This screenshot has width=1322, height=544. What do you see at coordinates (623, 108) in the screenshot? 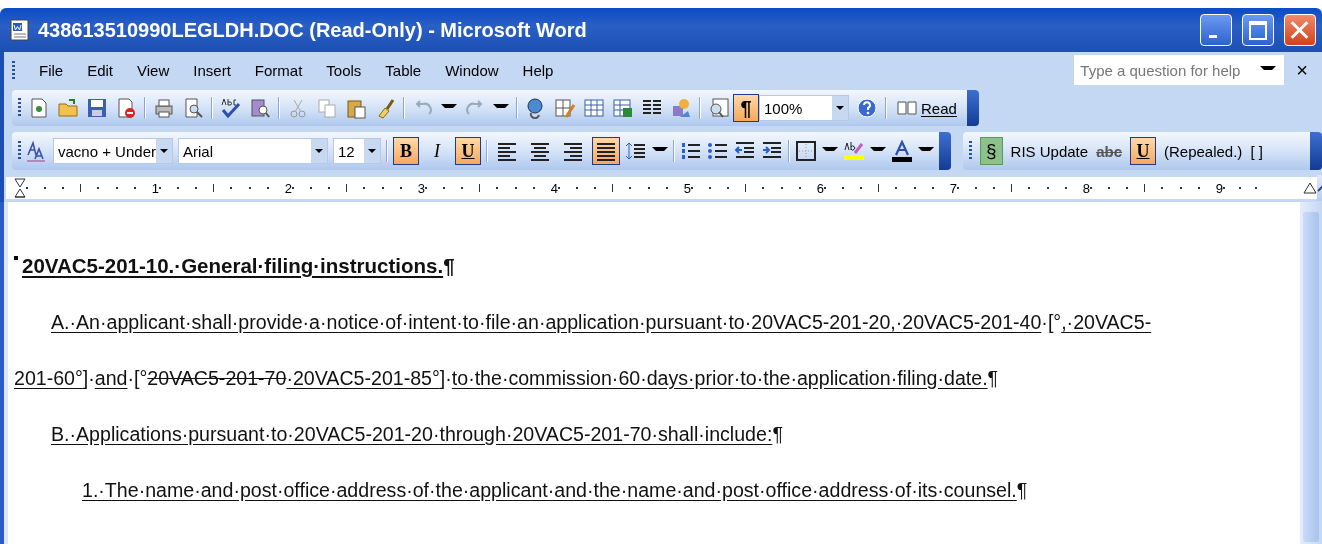
I see `spreadsheet-icon` at bounding box center [623, 108].